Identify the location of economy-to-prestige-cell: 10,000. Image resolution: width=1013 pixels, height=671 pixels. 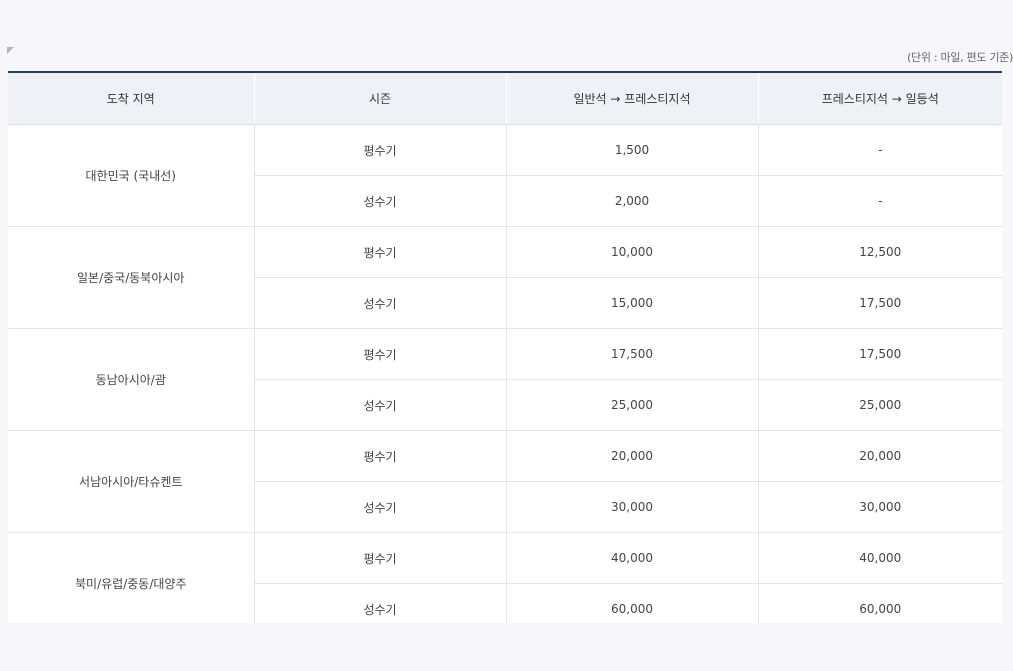
(631, 252).